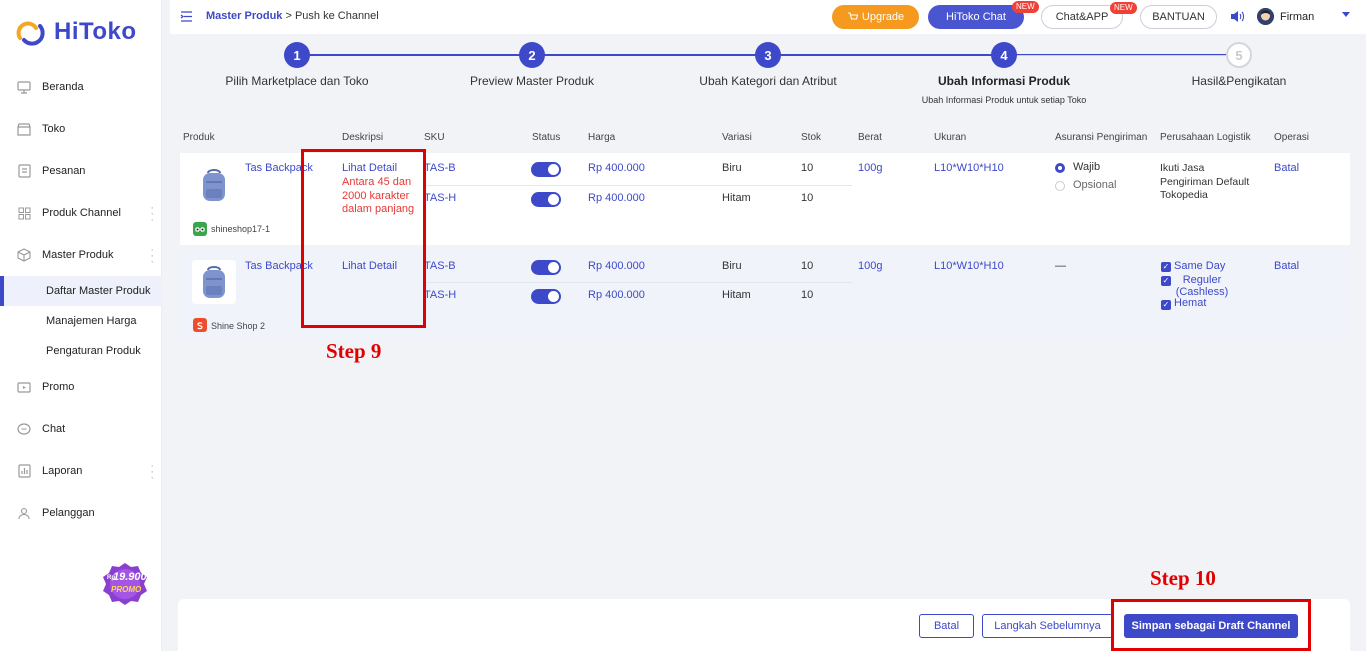  I want to click on promo-price: 19.900, so click(130, 577).